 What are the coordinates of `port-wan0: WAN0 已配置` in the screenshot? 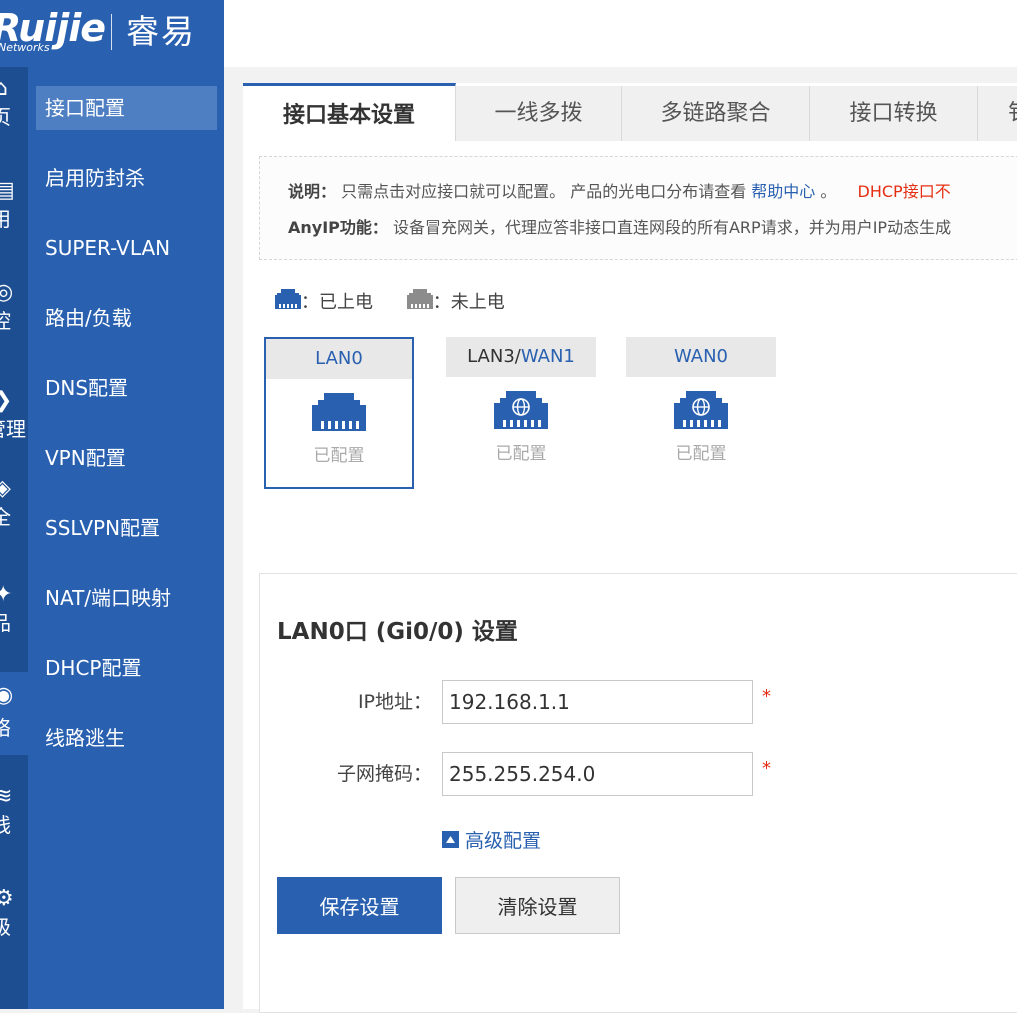 It's located at (701, 413).